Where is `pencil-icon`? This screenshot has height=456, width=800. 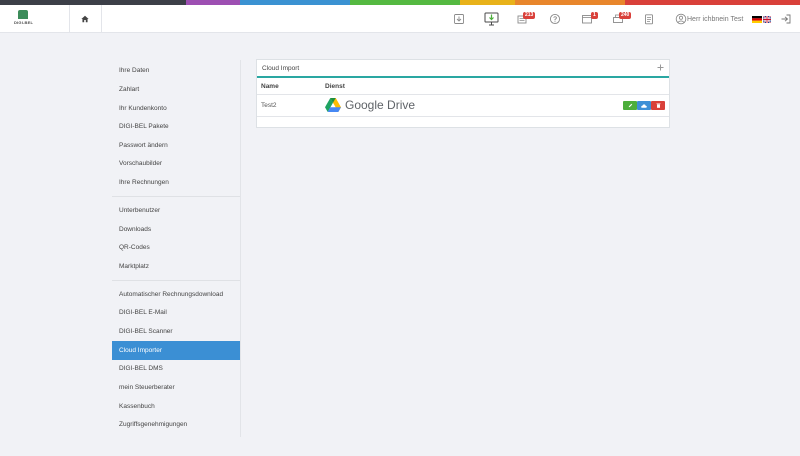 pencil-icon is located at coordinates (630, 105).